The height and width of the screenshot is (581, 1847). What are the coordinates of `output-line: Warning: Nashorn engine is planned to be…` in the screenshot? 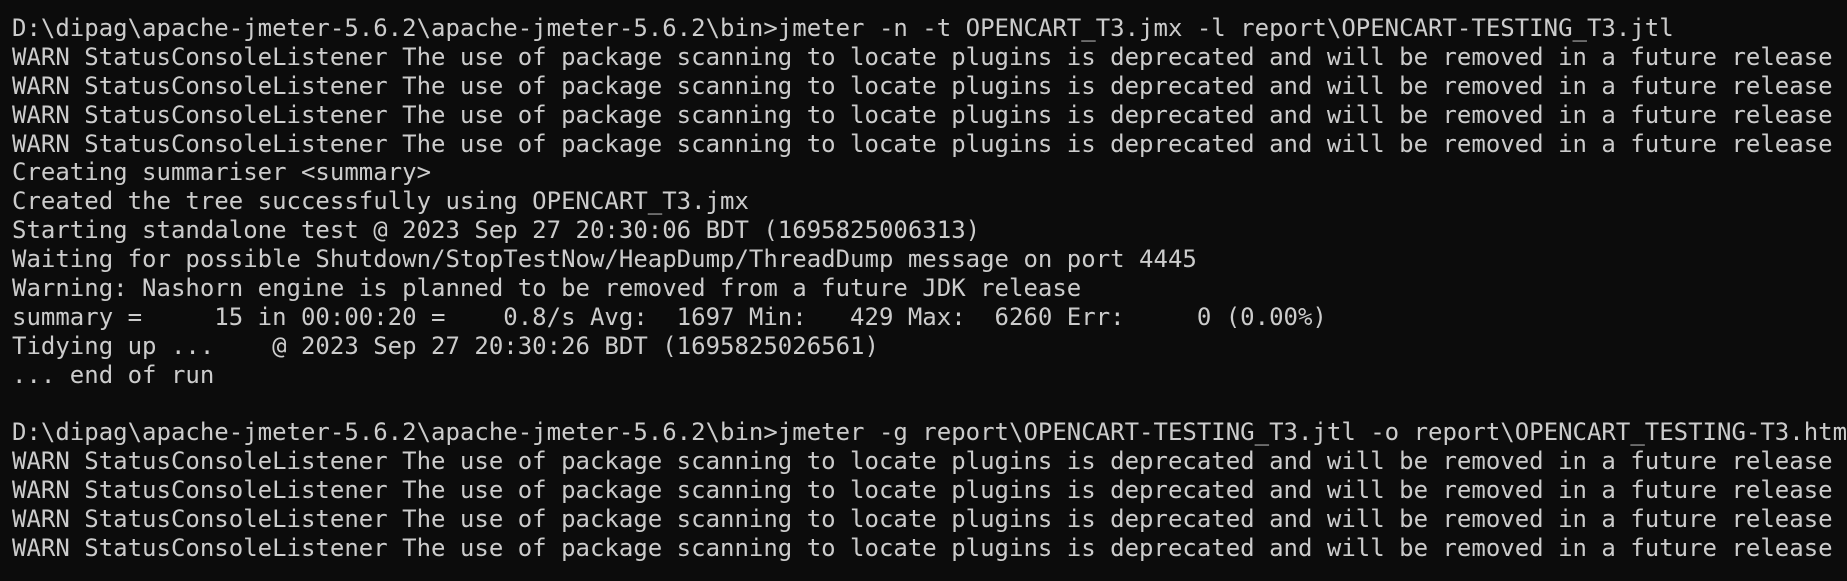 It's located at (547, 288).